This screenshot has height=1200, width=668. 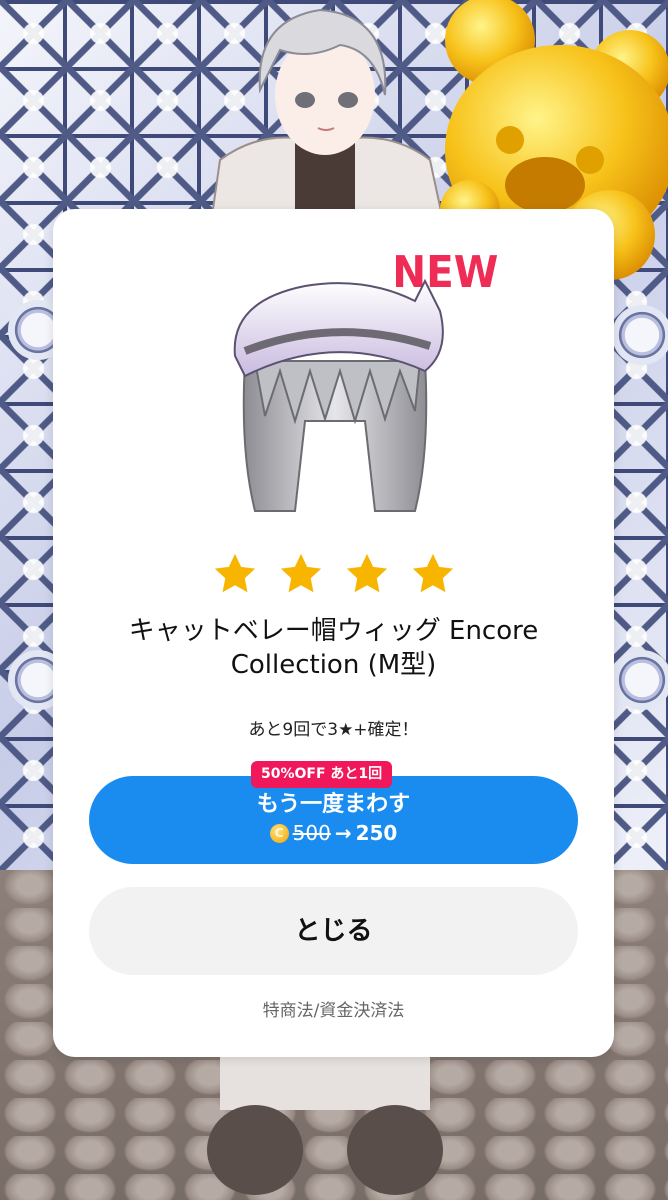 What do you see at coordinates (279, 833) in the screenshot?
I see `coin-icon: C` at bounding box center [279, 833].